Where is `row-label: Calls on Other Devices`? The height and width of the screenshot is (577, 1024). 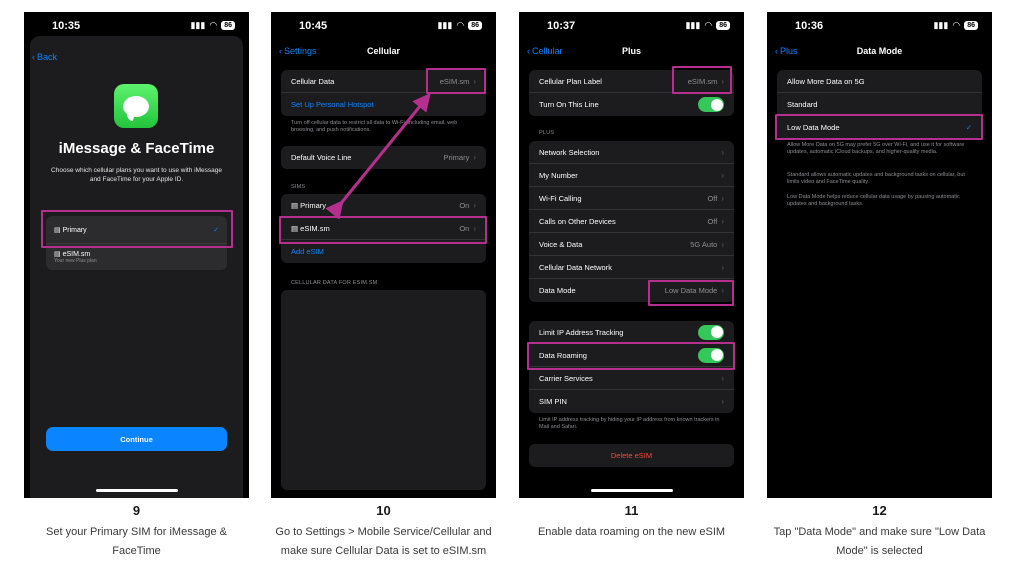 row-label: Calls on Other Devices is located at coordinates (577, 221).